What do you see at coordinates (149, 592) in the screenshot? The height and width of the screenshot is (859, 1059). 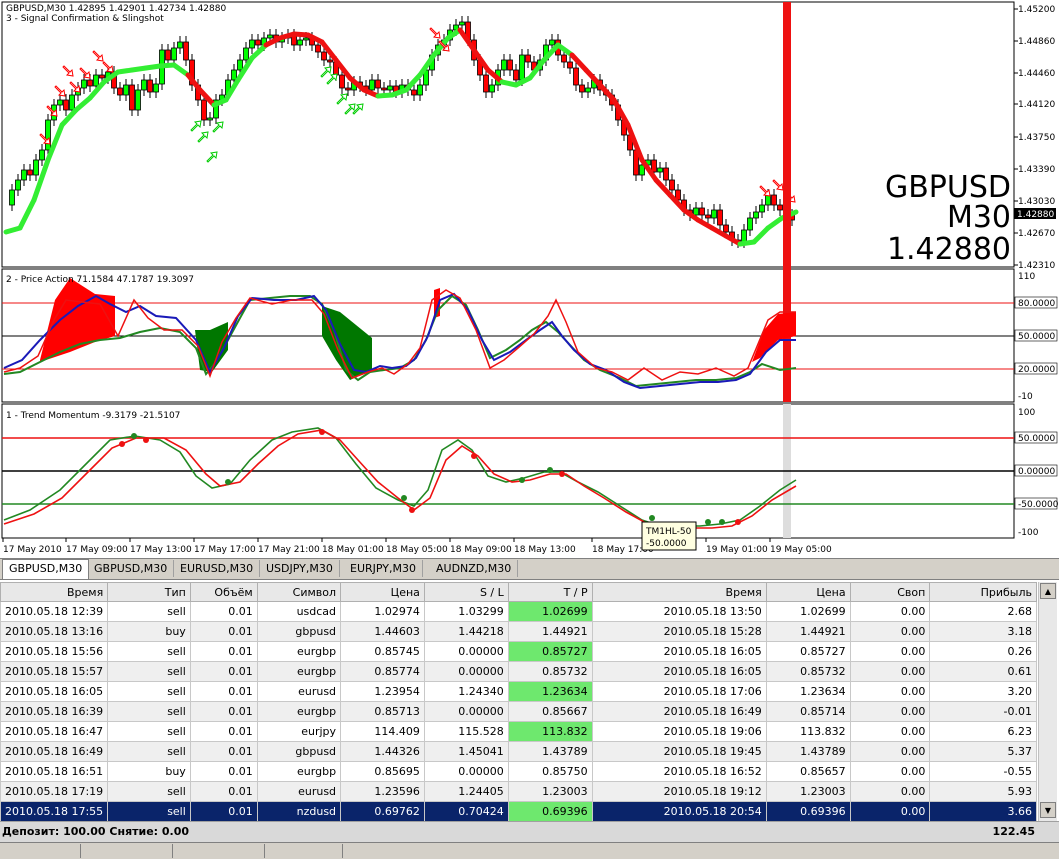 I see `column-header: Тип` at bounding box center [149, 592].